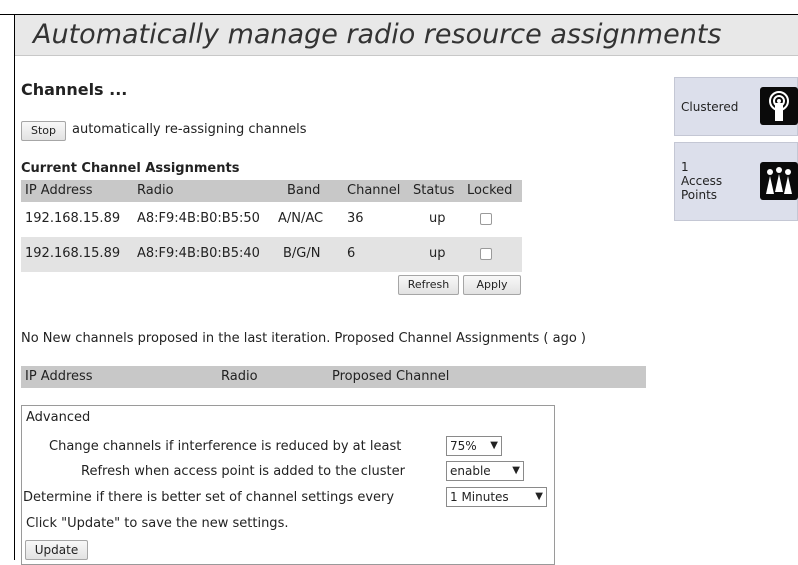  Describe the element at coordinates (736, 181) in the screenshot. I see `access-points-card: 1 Access Points` at that location.